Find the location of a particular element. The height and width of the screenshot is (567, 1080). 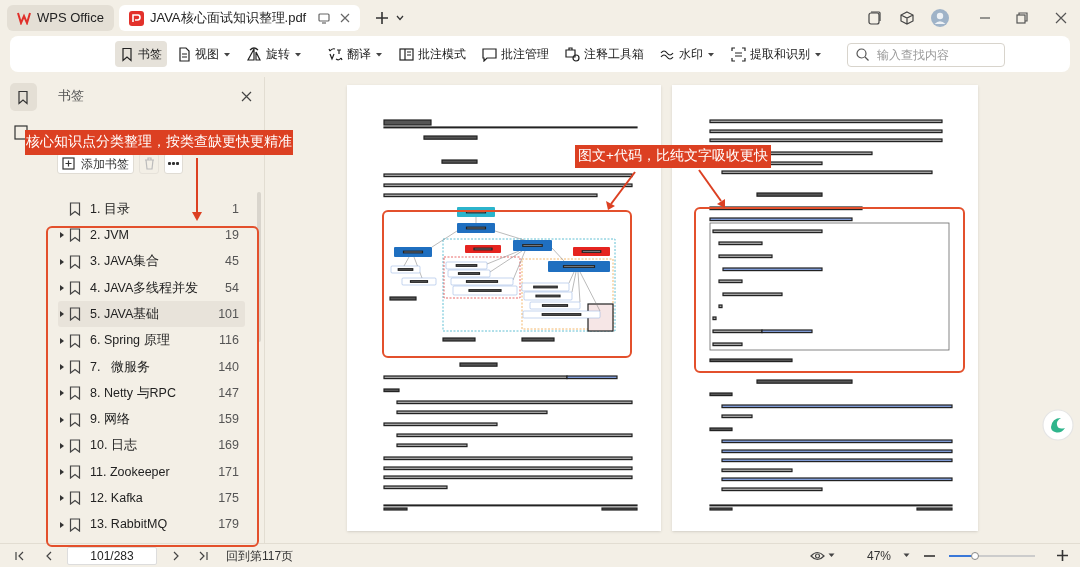

add-bookmark-button: 添加书签 is located at coordinates (95, 163).